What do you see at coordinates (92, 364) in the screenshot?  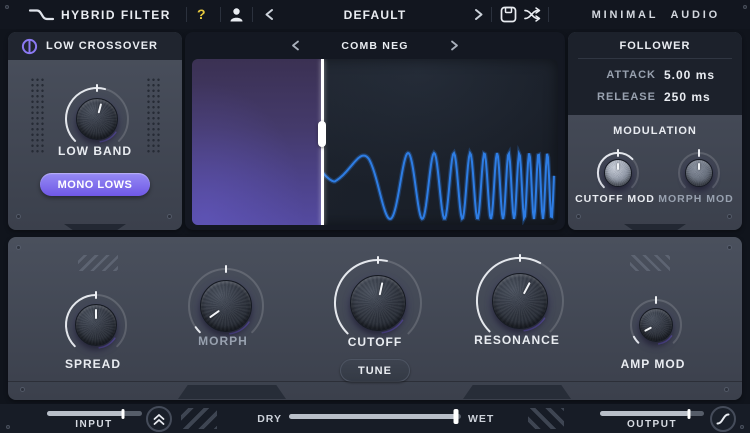 I see `spread-label: SPREAD` at bounding box center [92, 364].